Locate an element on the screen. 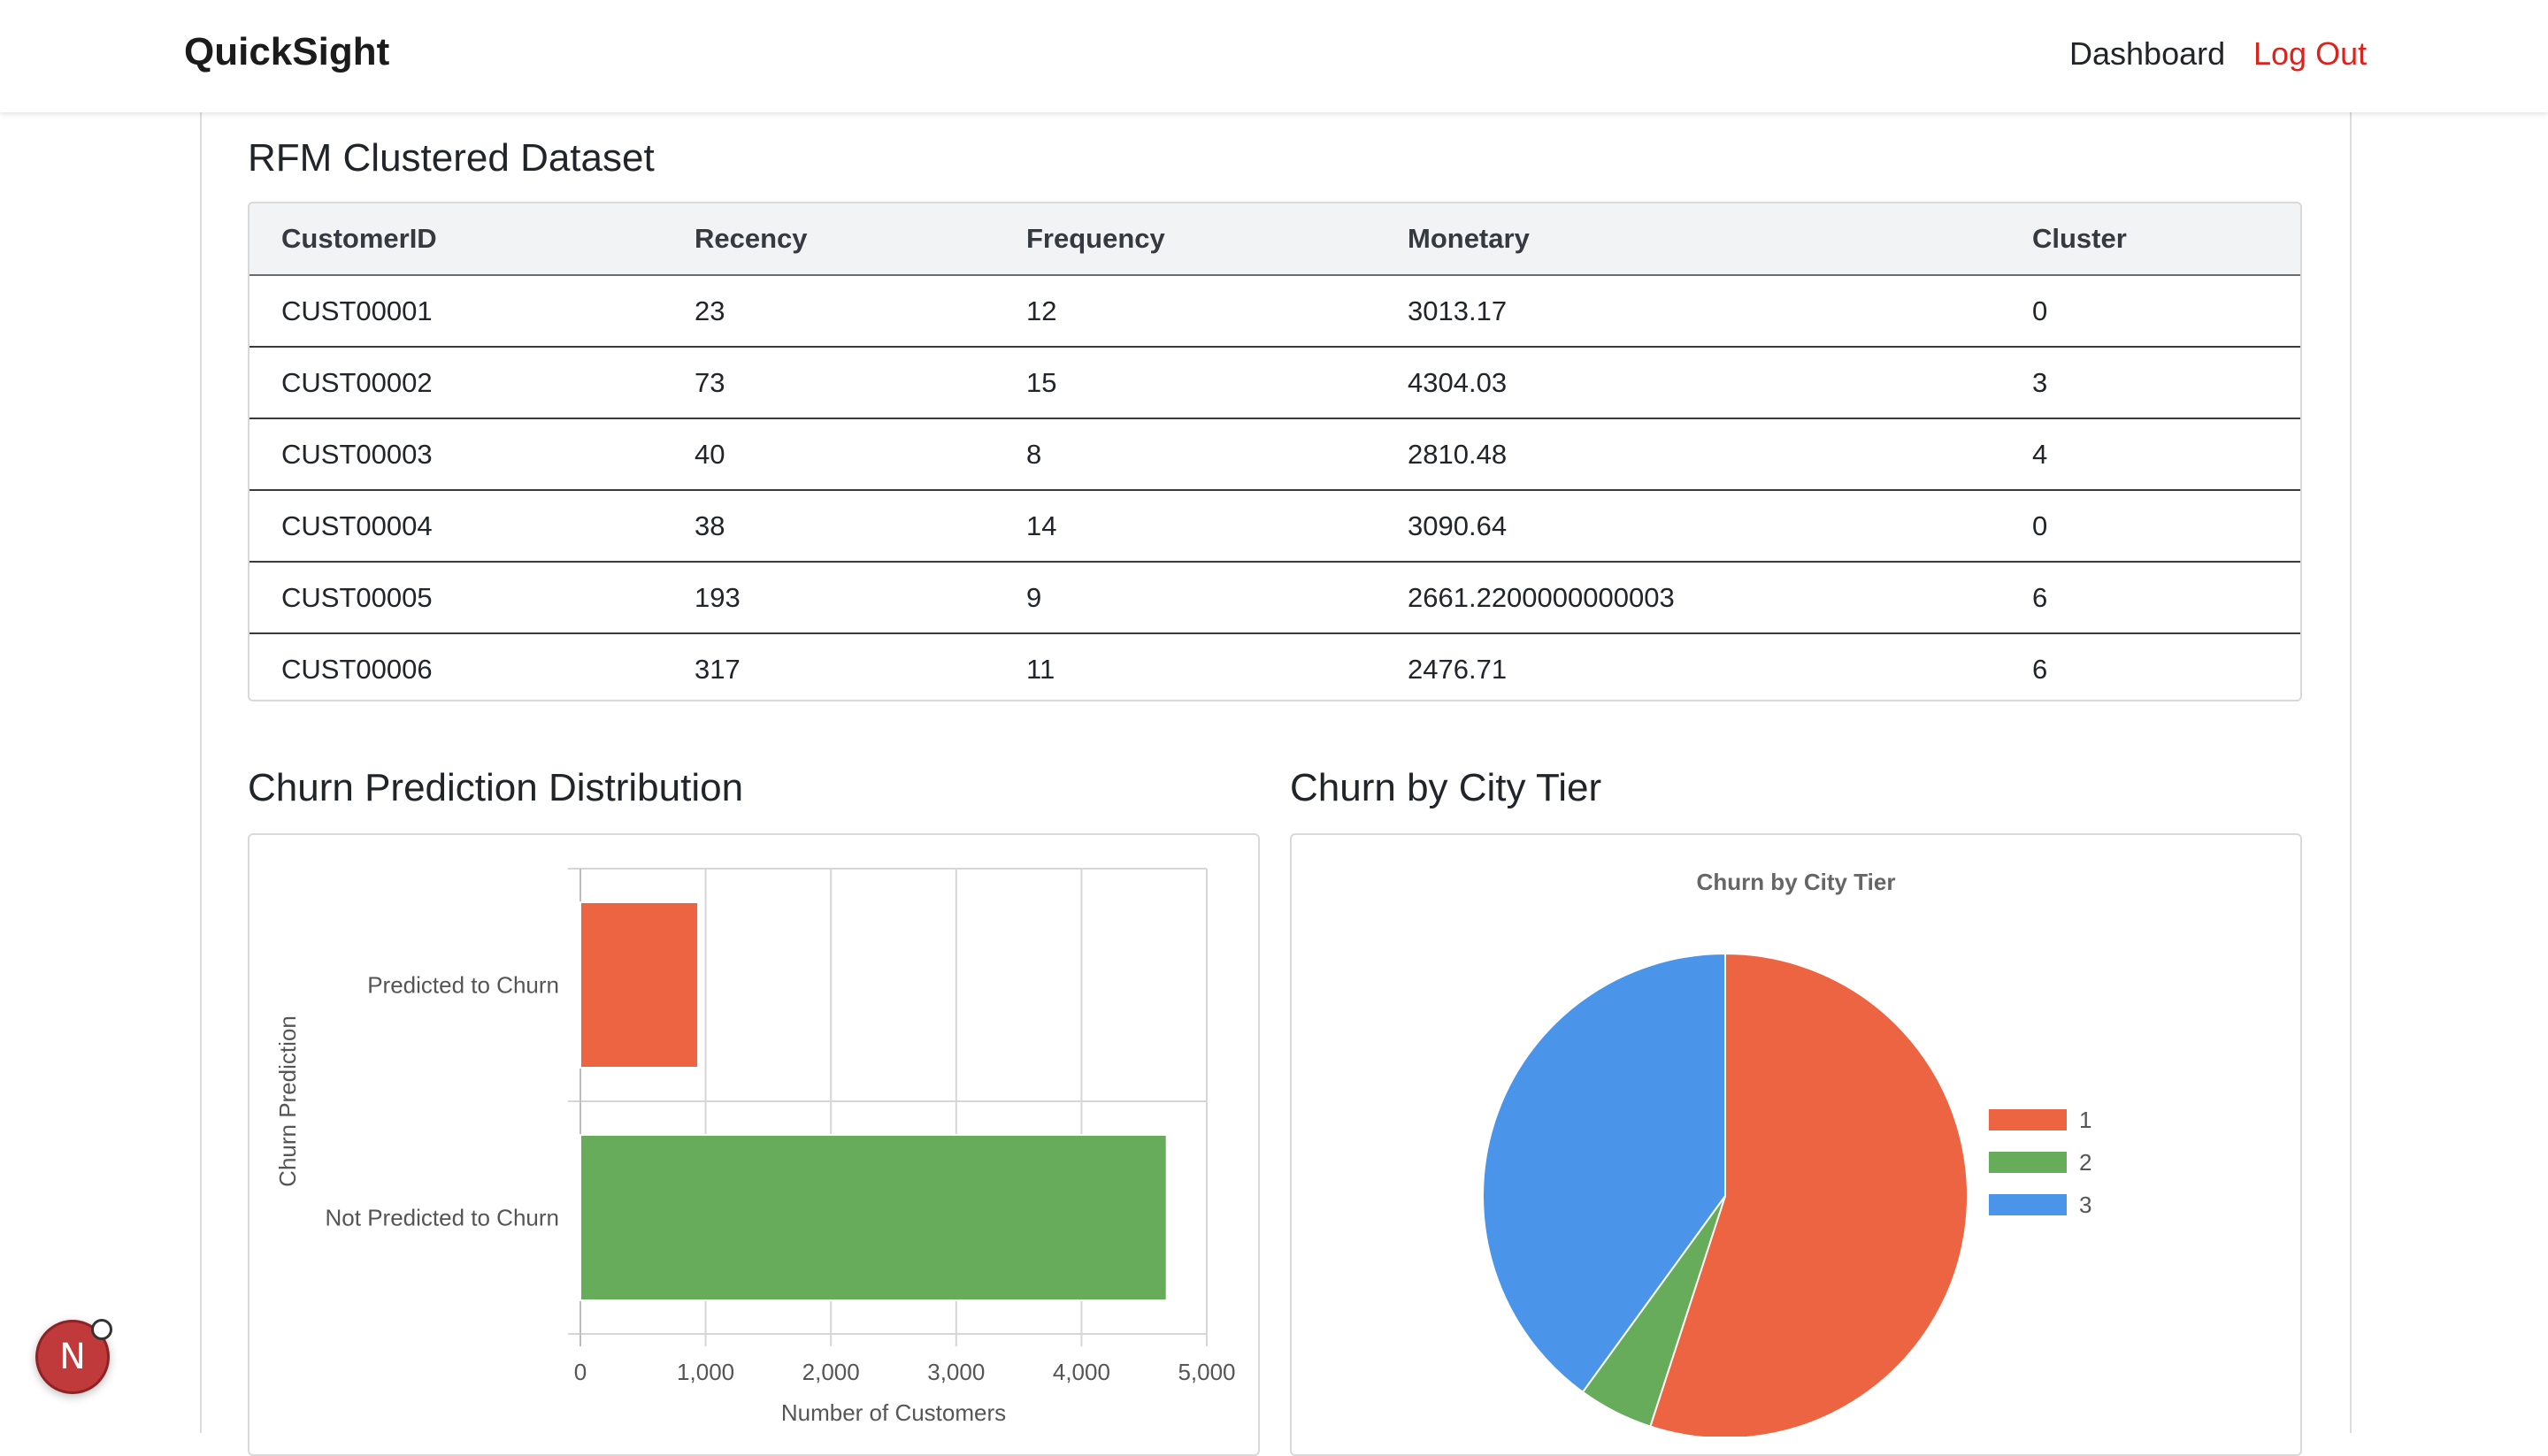  table-row: CUST00004 38 14 3090.64 0 is located at coordinates (1274, 526).